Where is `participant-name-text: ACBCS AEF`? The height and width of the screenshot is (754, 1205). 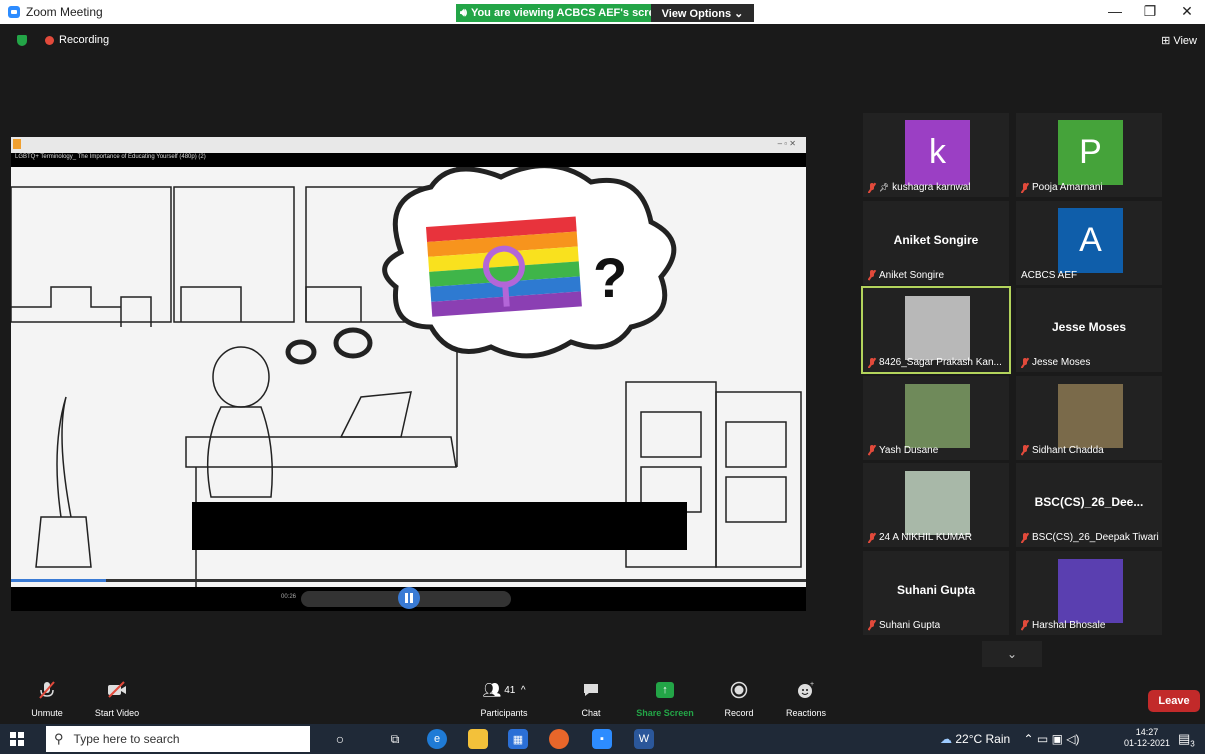
participant-name-text: ACBCS AEF is located at coordinates (1049, 275).